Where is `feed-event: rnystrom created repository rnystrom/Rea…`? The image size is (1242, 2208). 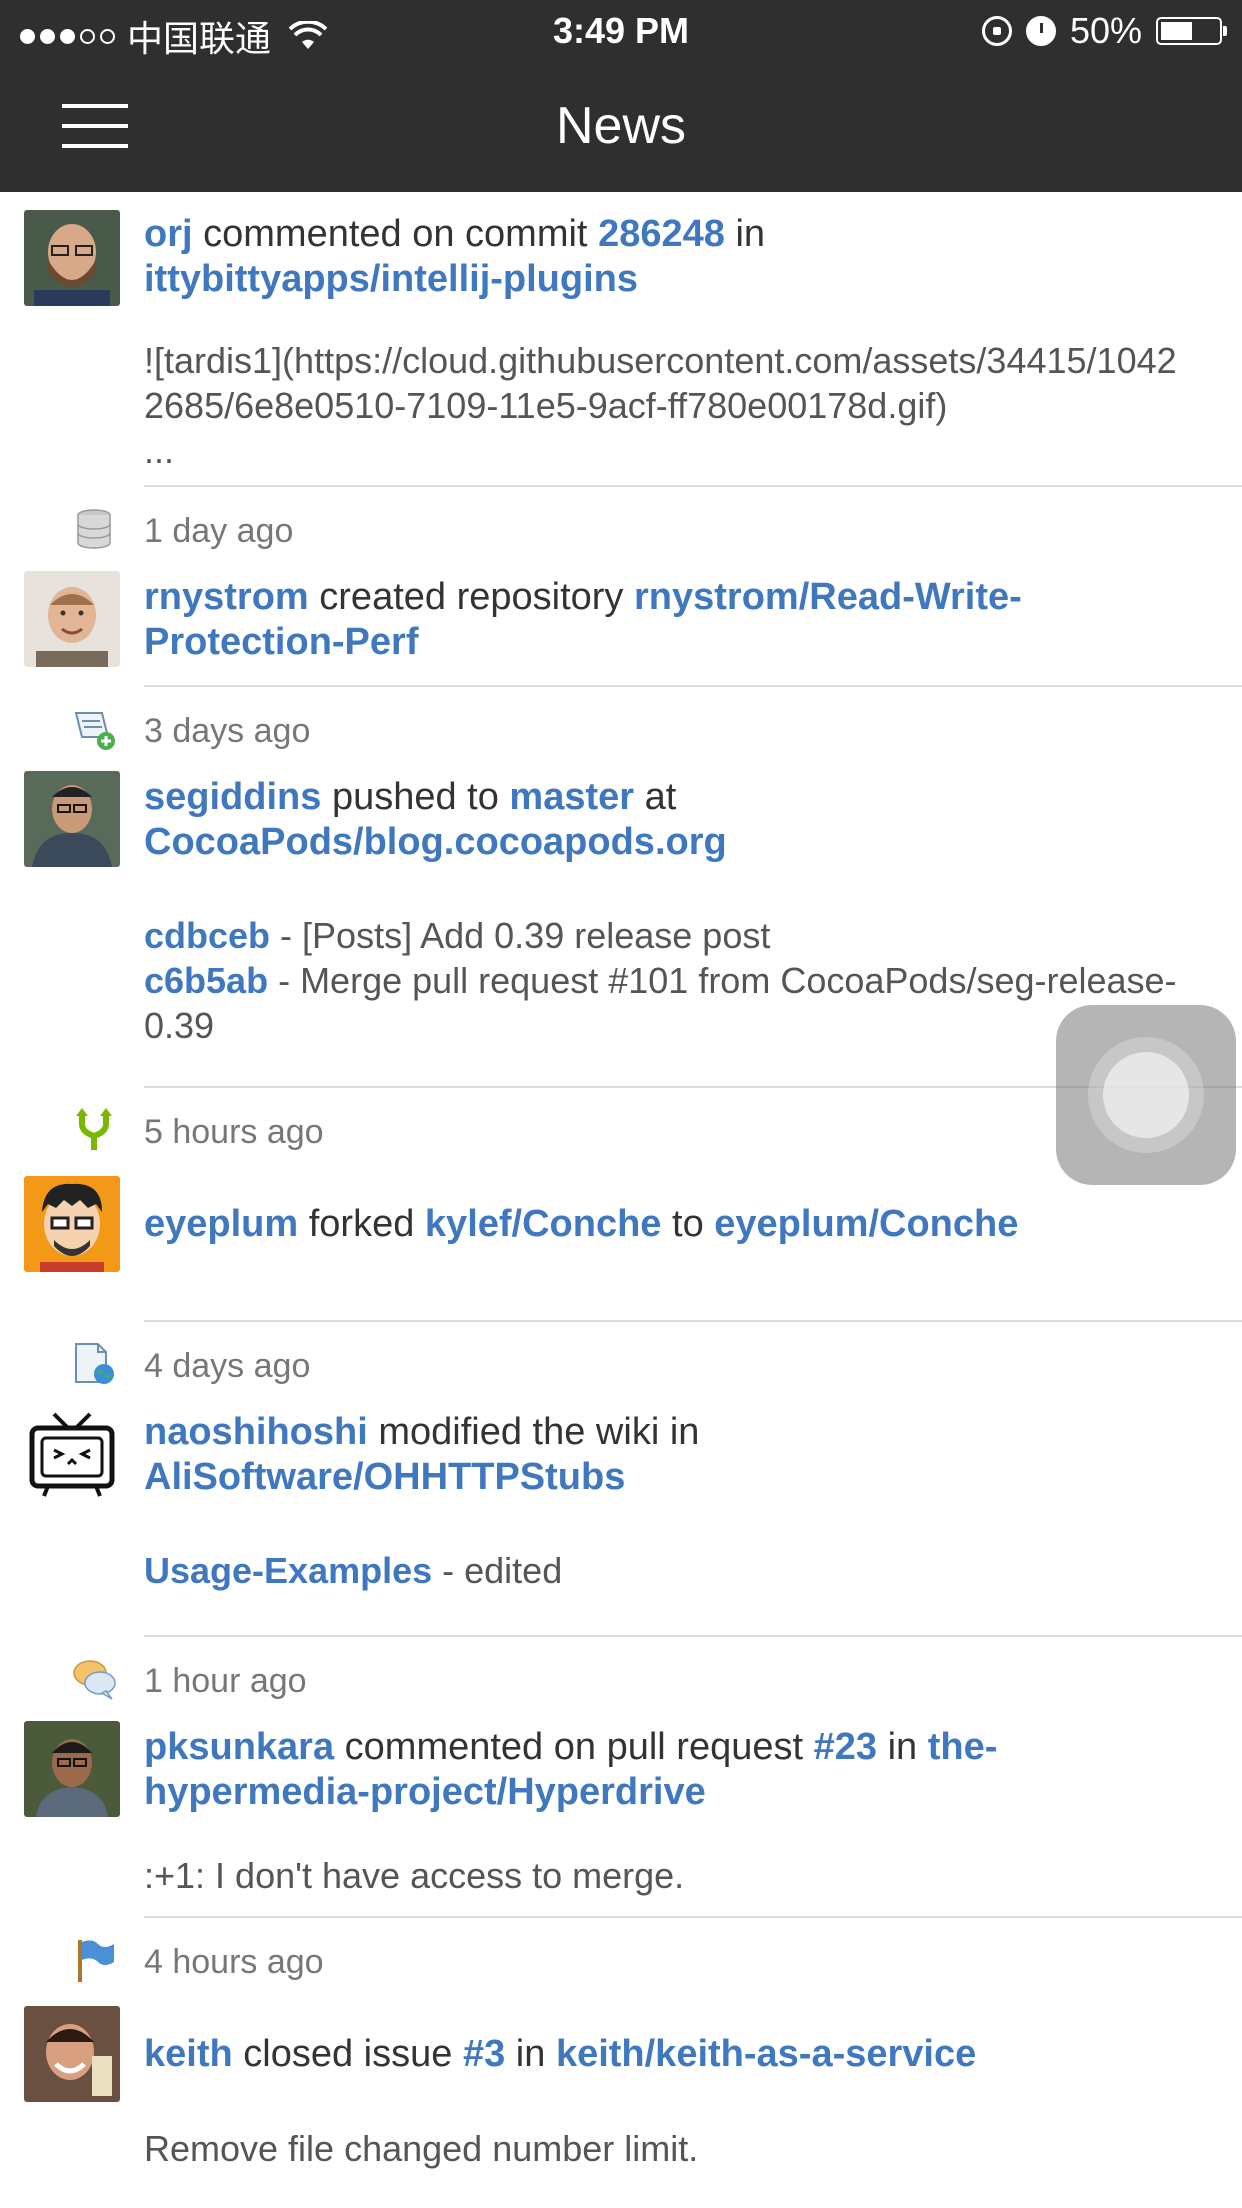 feed-event: rnystrom created repository rnystrom/Rea… is located at coordinates (621, 673).